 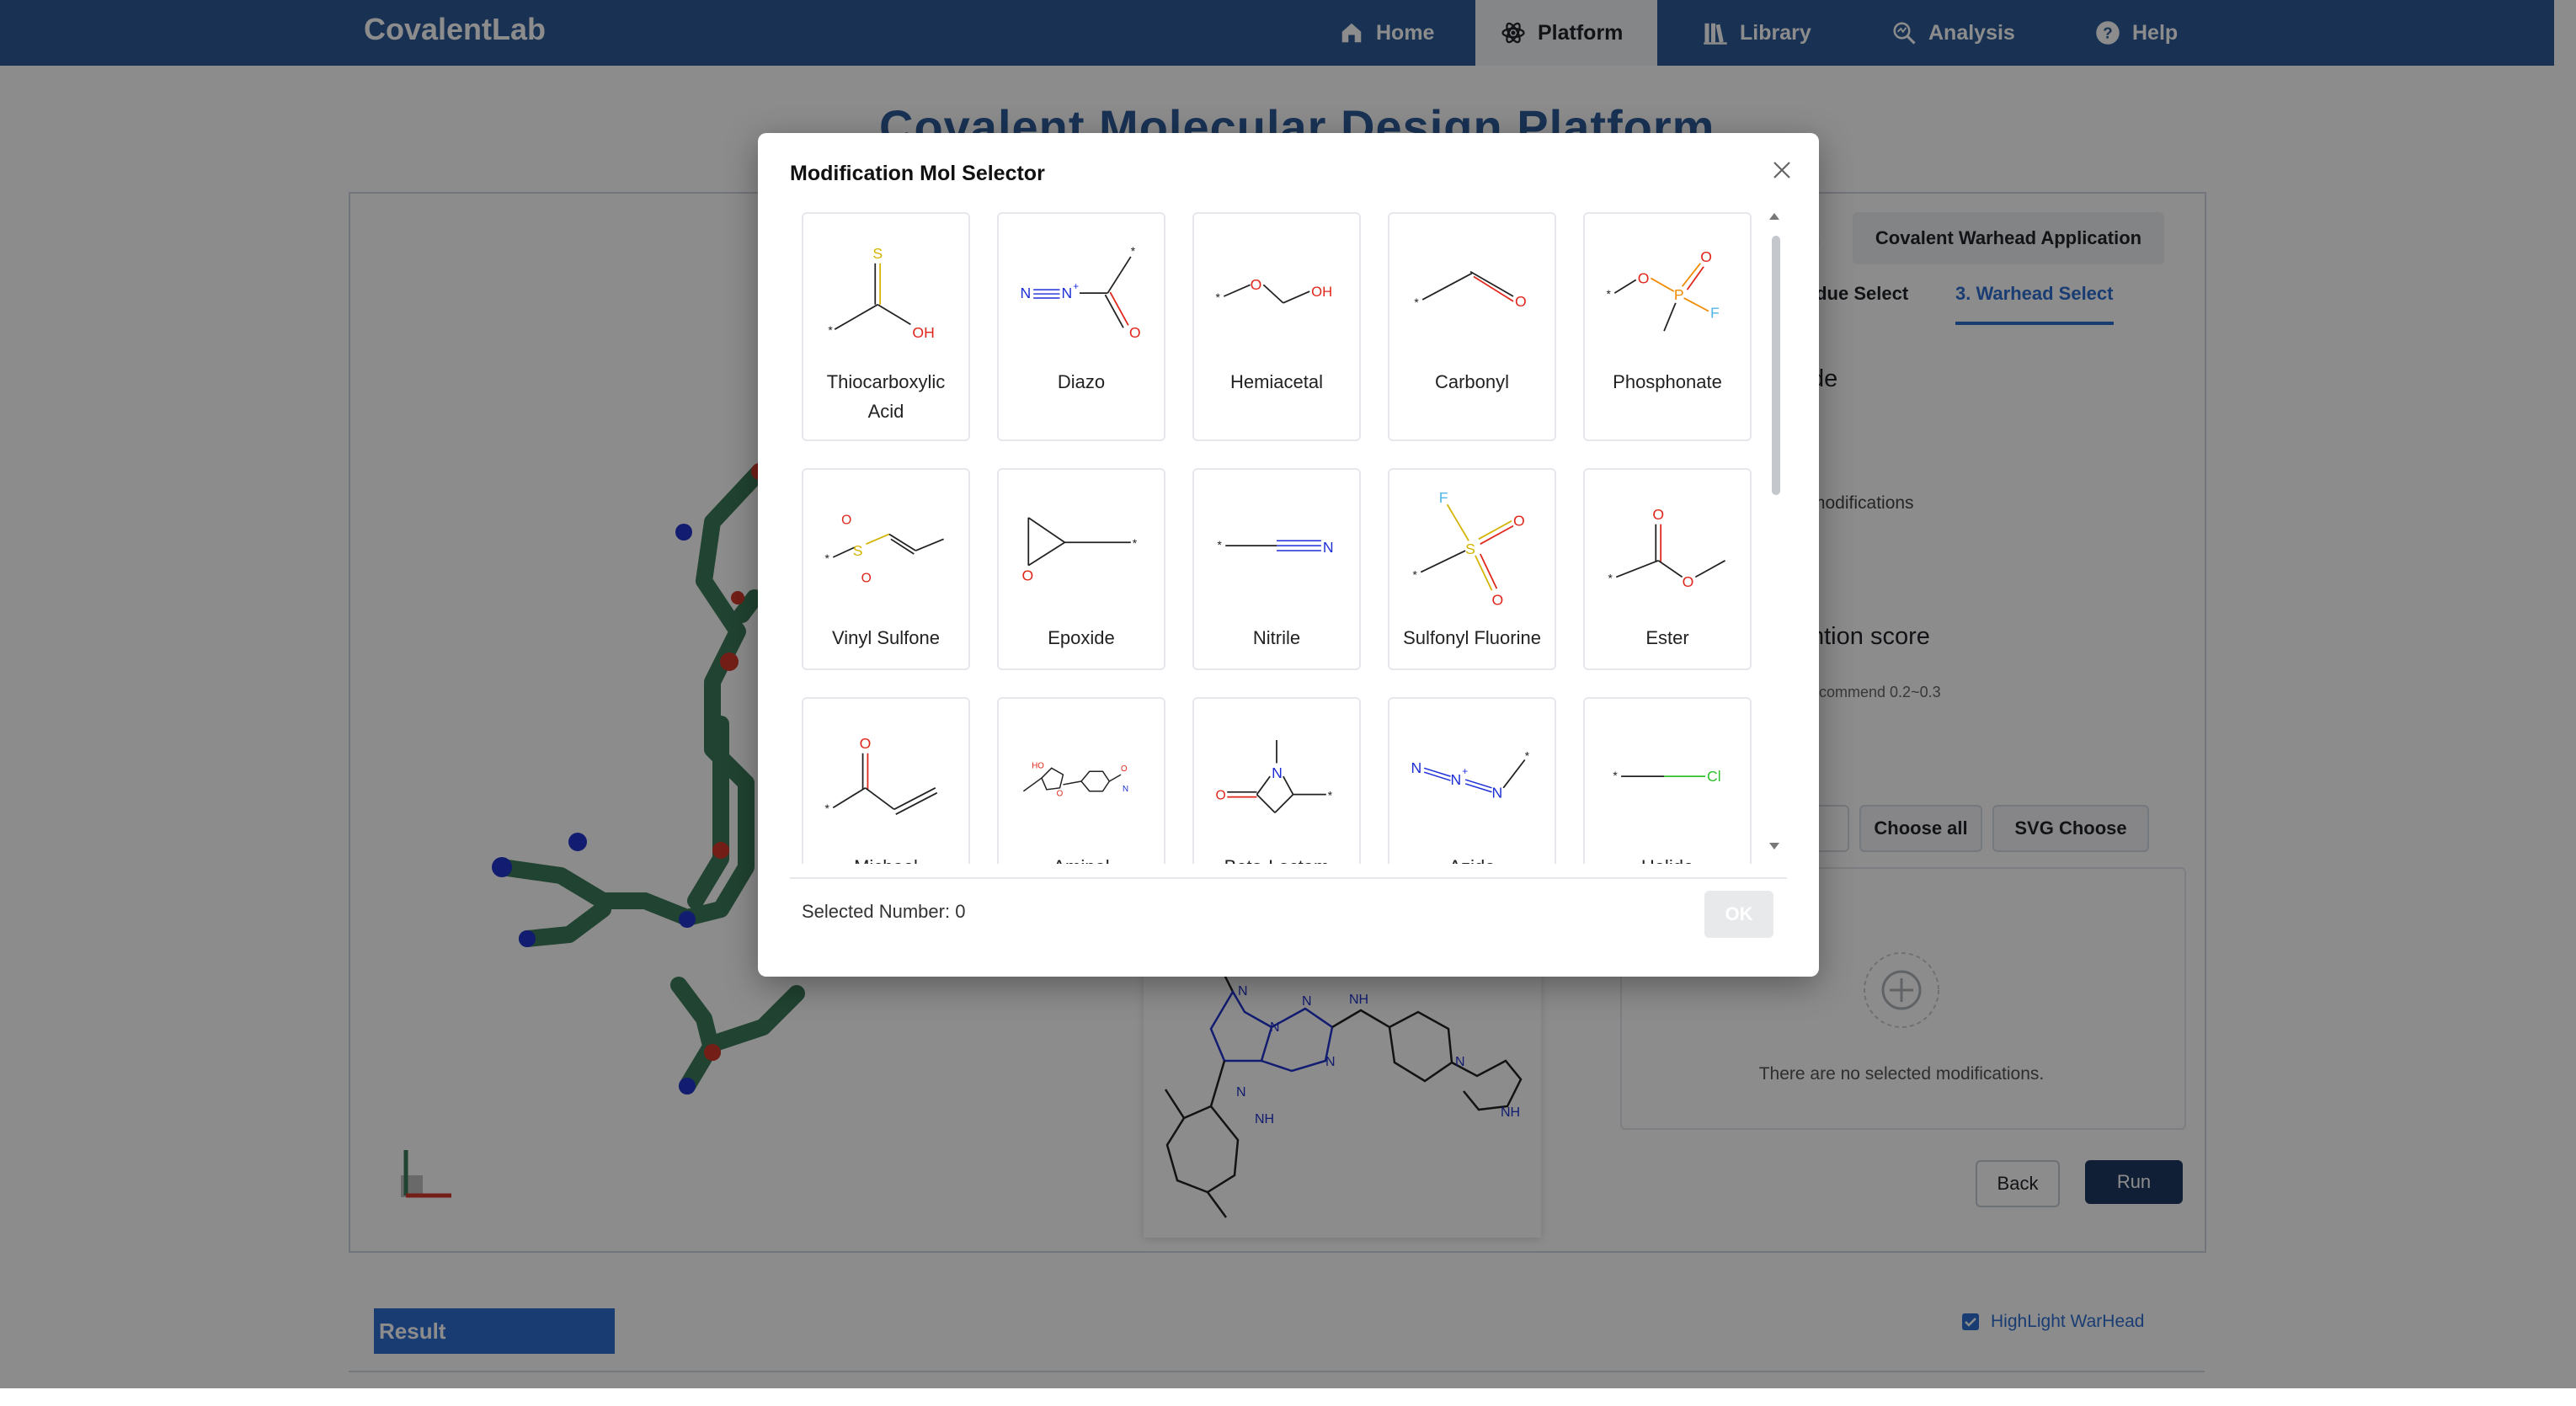 I want to click on molecule-name: Ester, so click(x=1667, y=637).